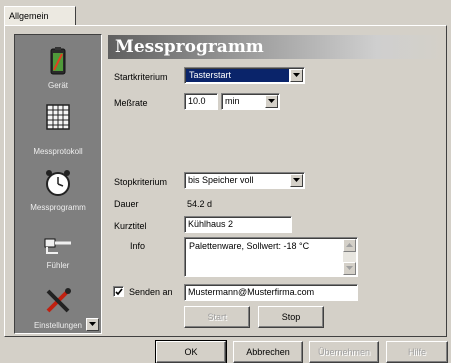  Describe the element at coordinates (141, 182) in the screenshot. I see `stopkriterium-label: Stopkriterium` at that location.